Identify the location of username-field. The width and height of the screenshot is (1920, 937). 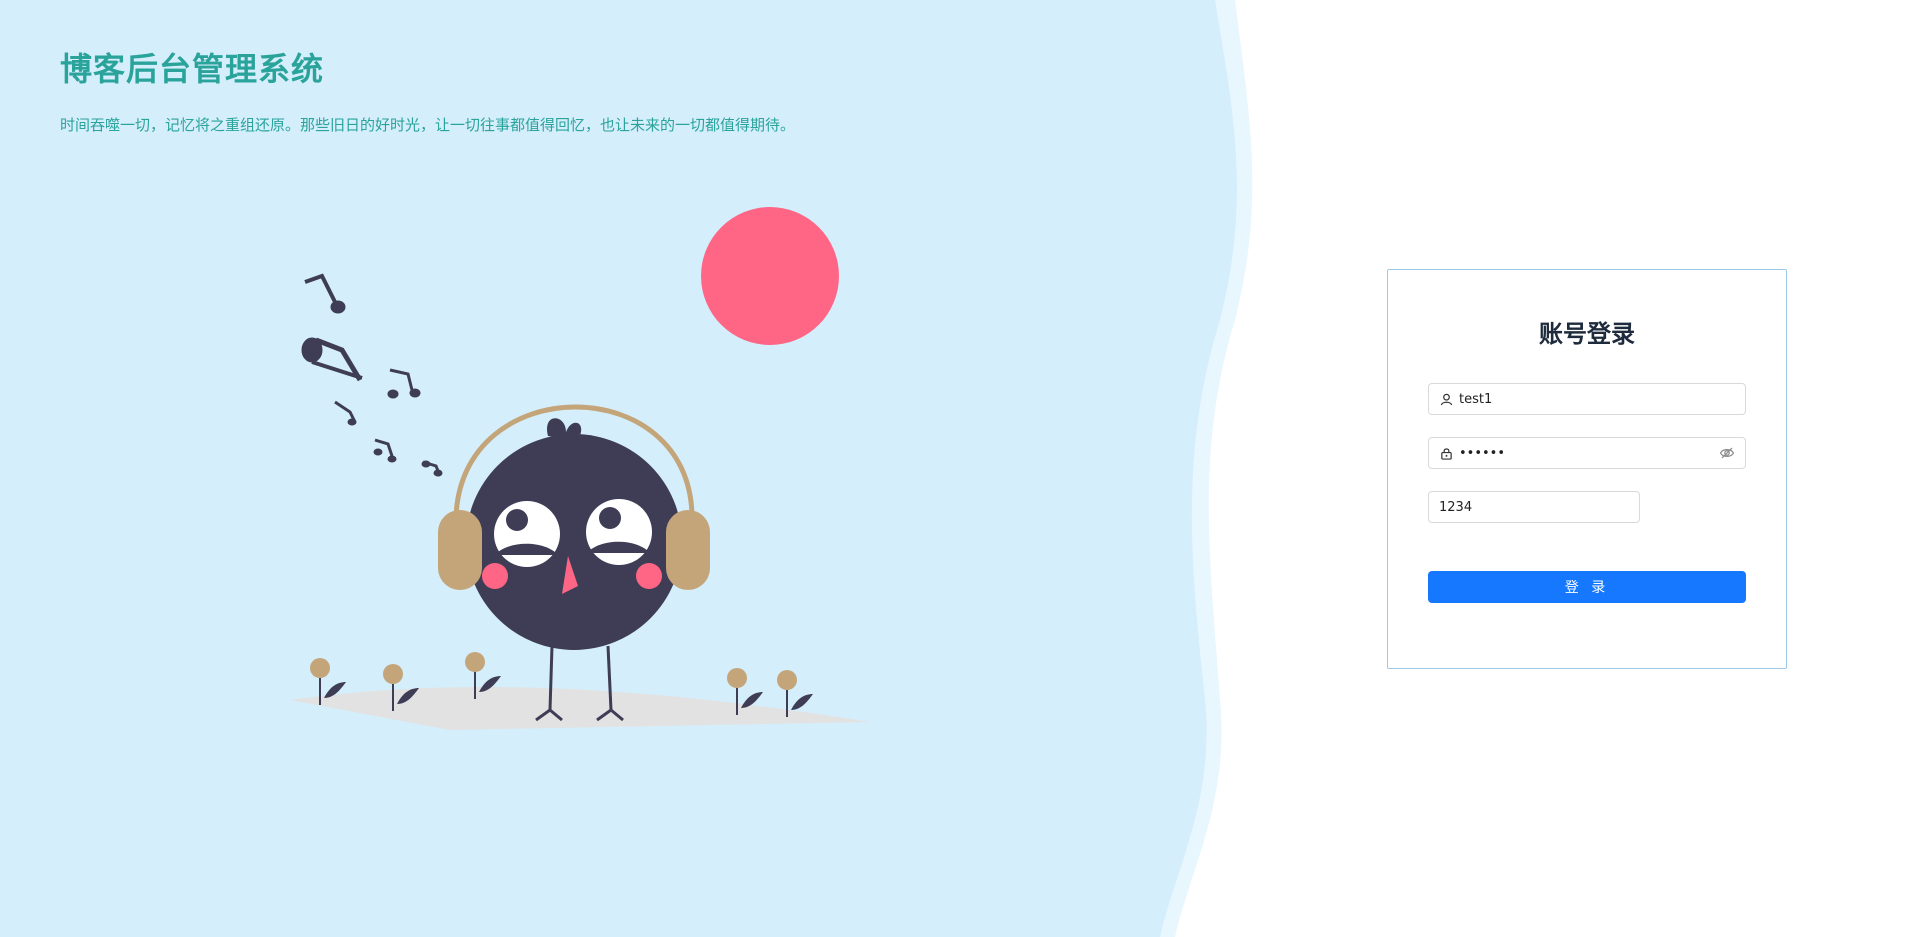
(1587, 399).